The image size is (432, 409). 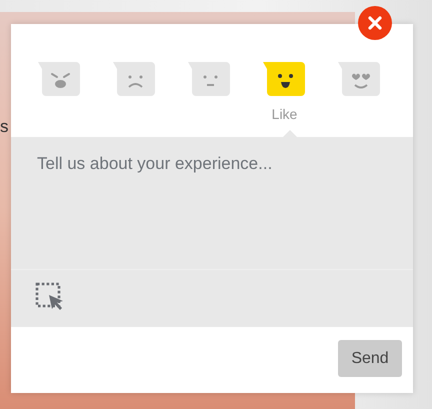 I want to click on background-text: s, so click(x=4, y=127).